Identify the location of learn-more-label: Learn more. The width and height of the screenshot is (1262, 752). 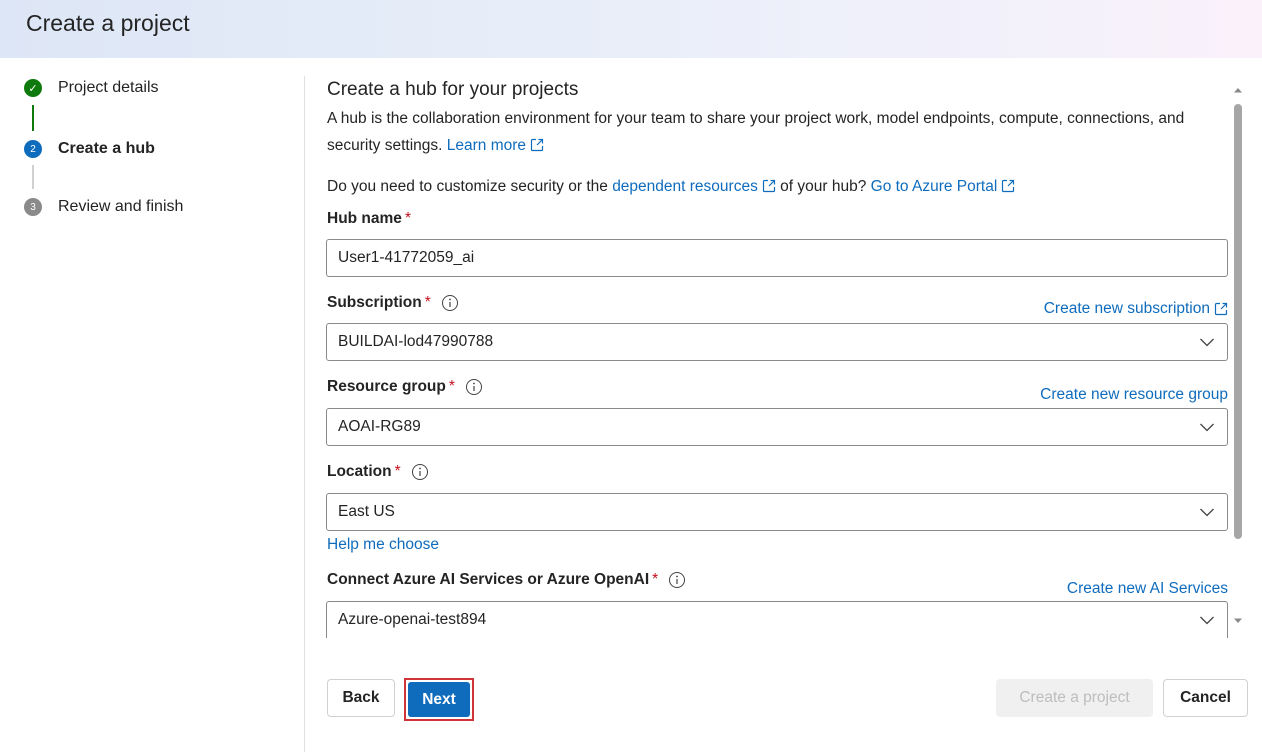
(486, 145).